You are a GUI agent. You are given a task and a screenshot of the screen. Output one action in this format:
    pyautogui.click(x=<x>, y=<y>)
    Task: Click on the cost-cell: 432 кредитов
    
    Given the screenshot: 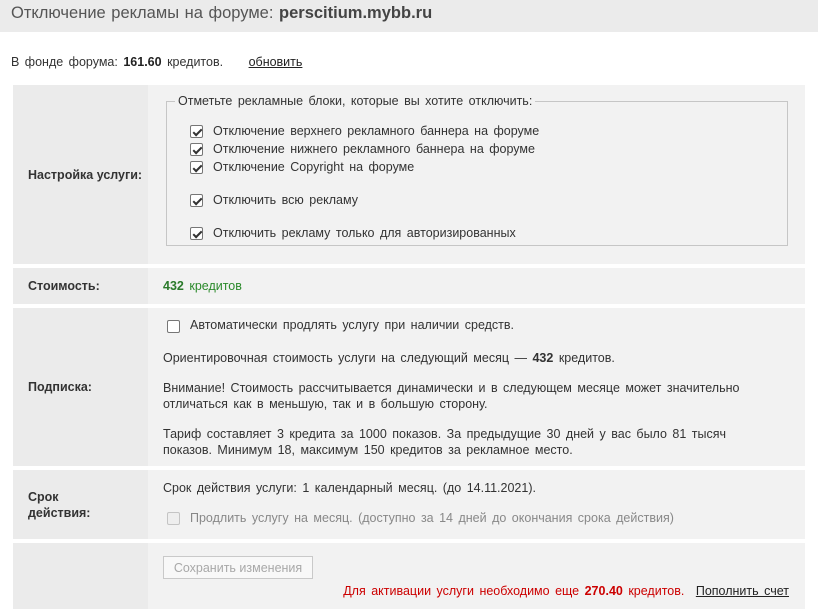 What is the action you would take?
    pyautogui.click(x=476, y=286)
    